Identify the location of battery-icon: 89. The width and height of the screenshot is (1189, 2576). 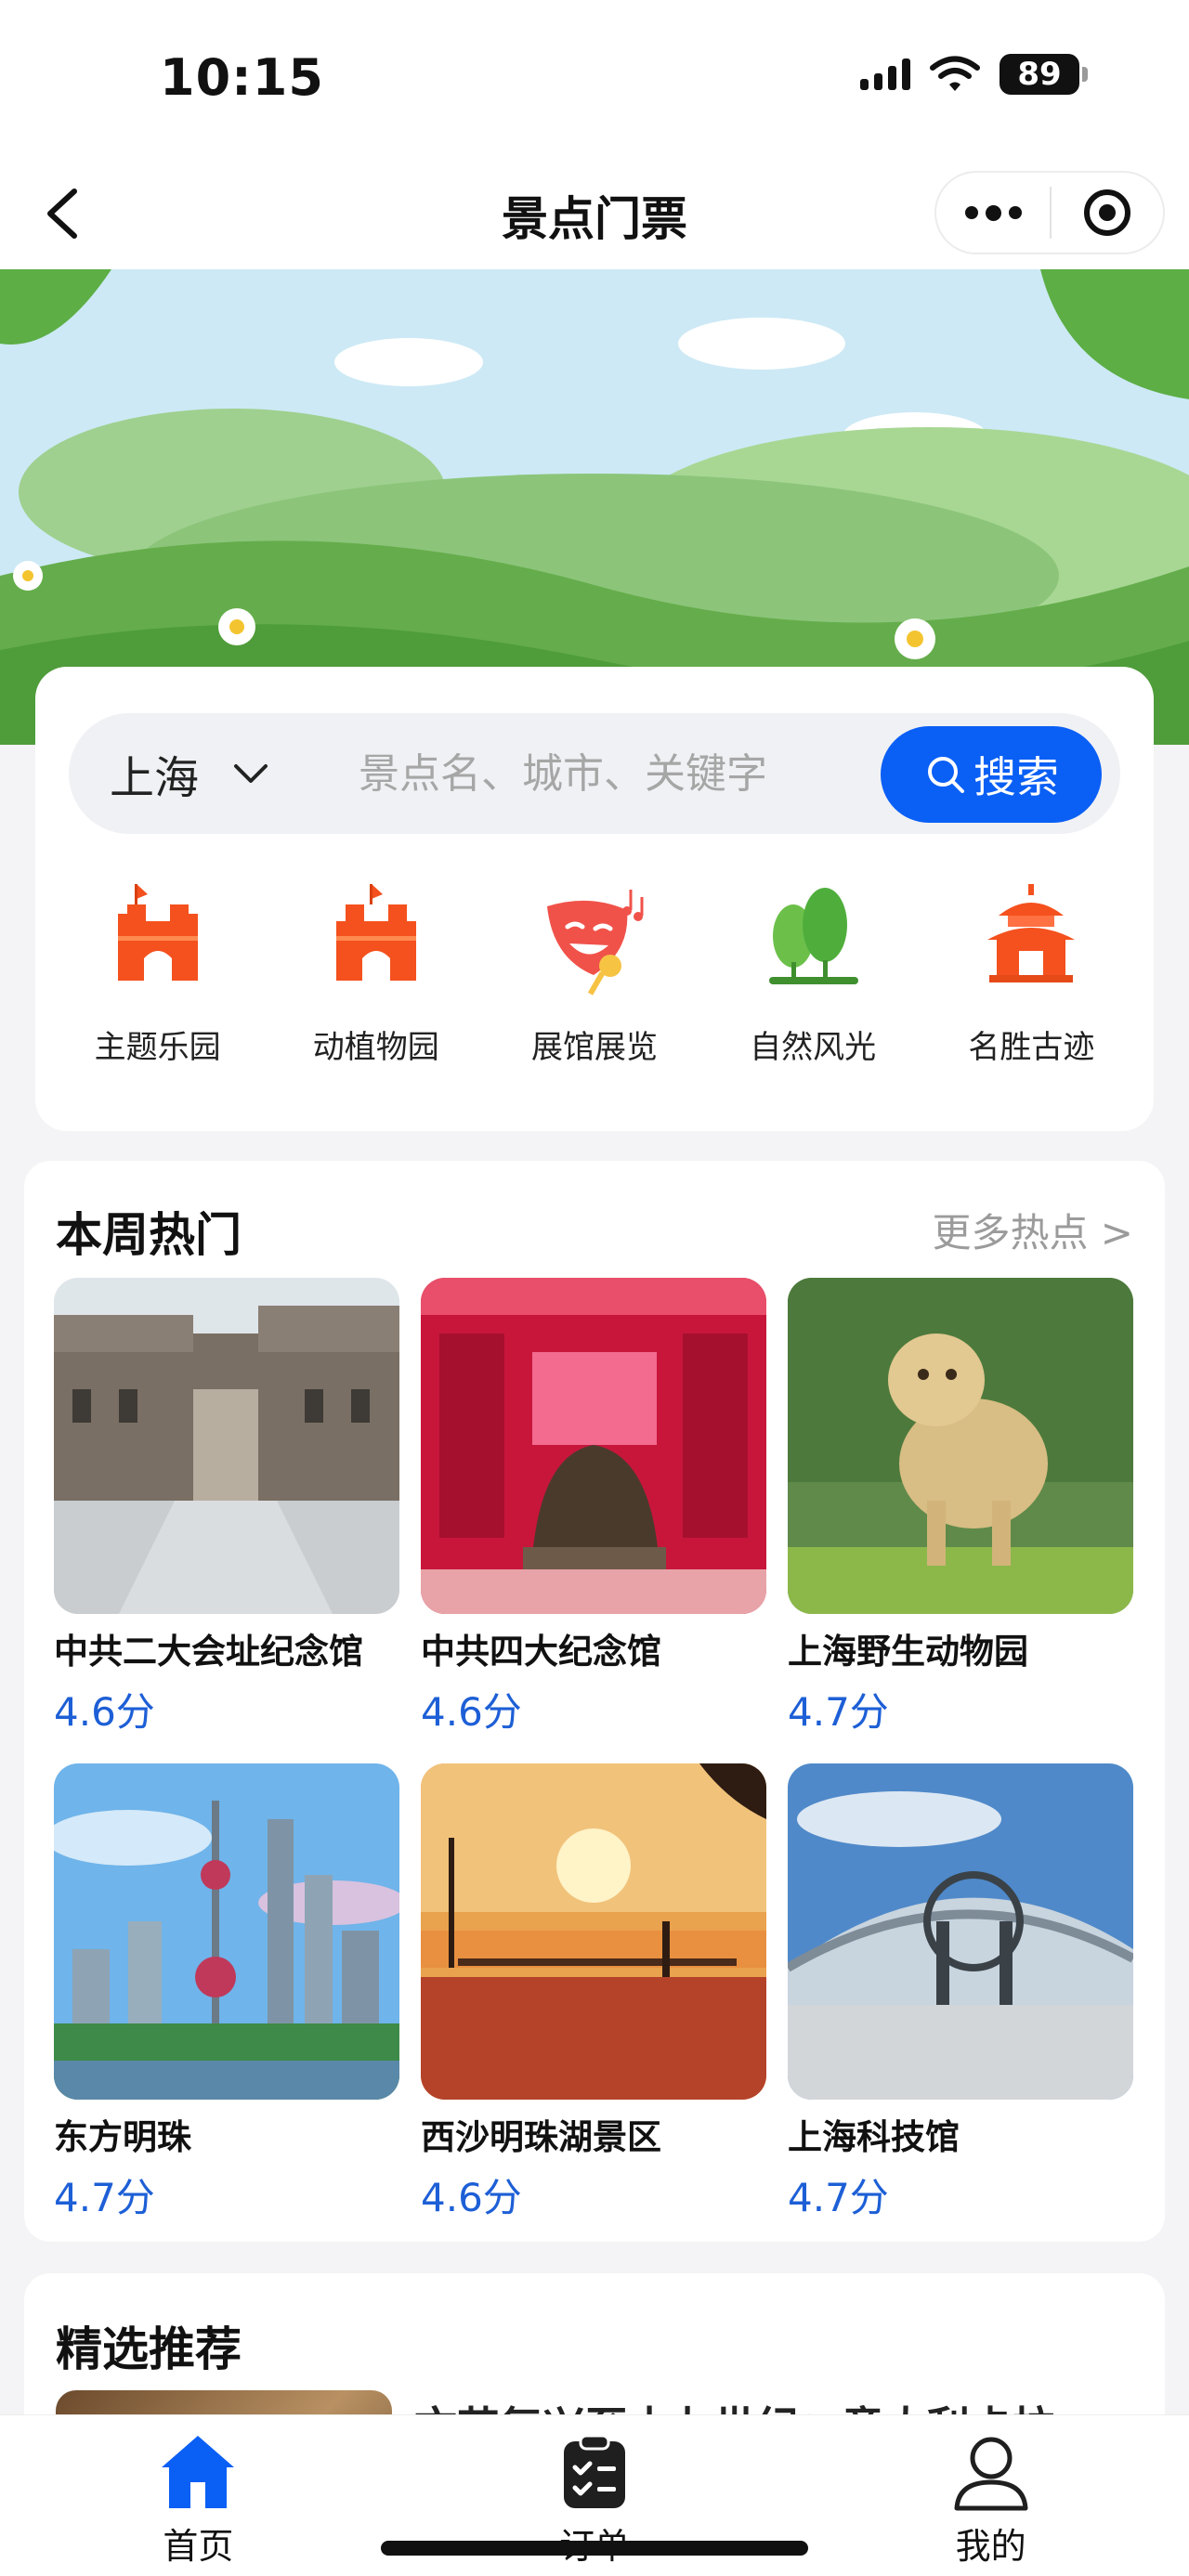
(1044, 75).